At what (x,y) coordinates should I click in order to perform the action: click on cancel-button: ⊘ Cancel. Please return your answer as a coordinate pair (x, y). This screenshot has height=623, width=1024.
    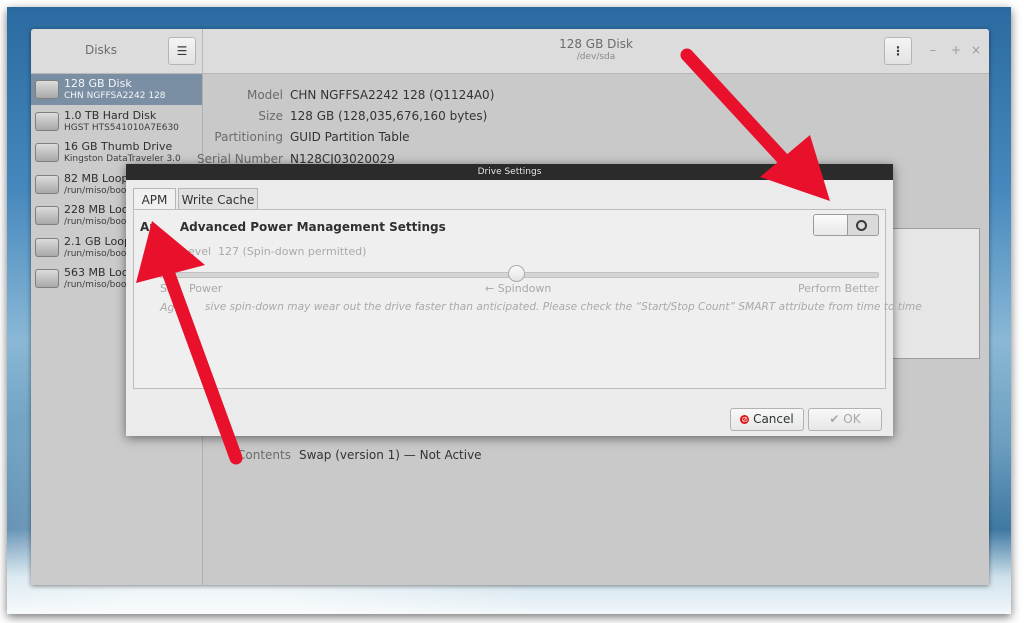
    Looking at the image, I should click on (767, 419).